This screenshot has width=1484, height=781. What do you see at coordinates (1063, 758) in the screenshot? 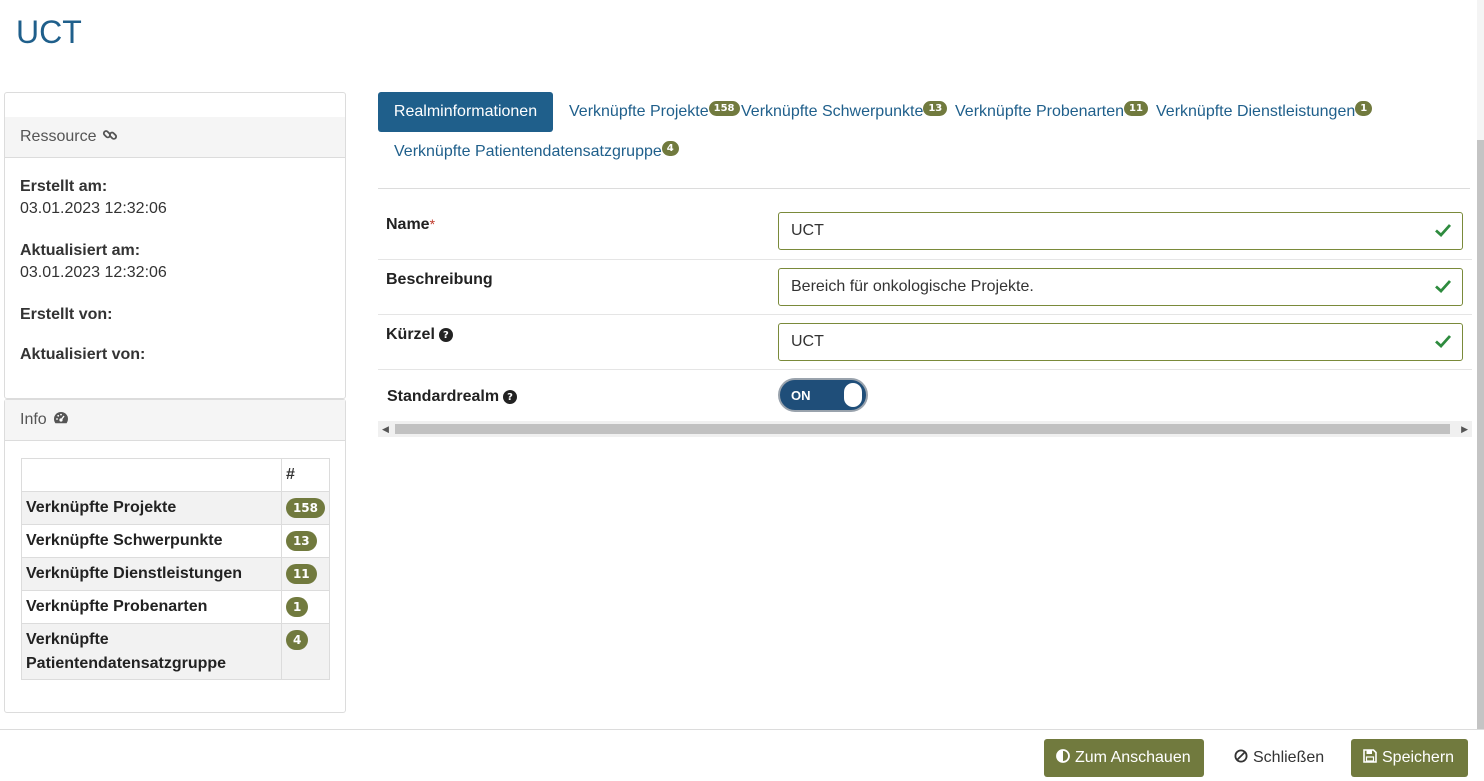
I see `contrast-icon` at bounding box center [1063, 758].